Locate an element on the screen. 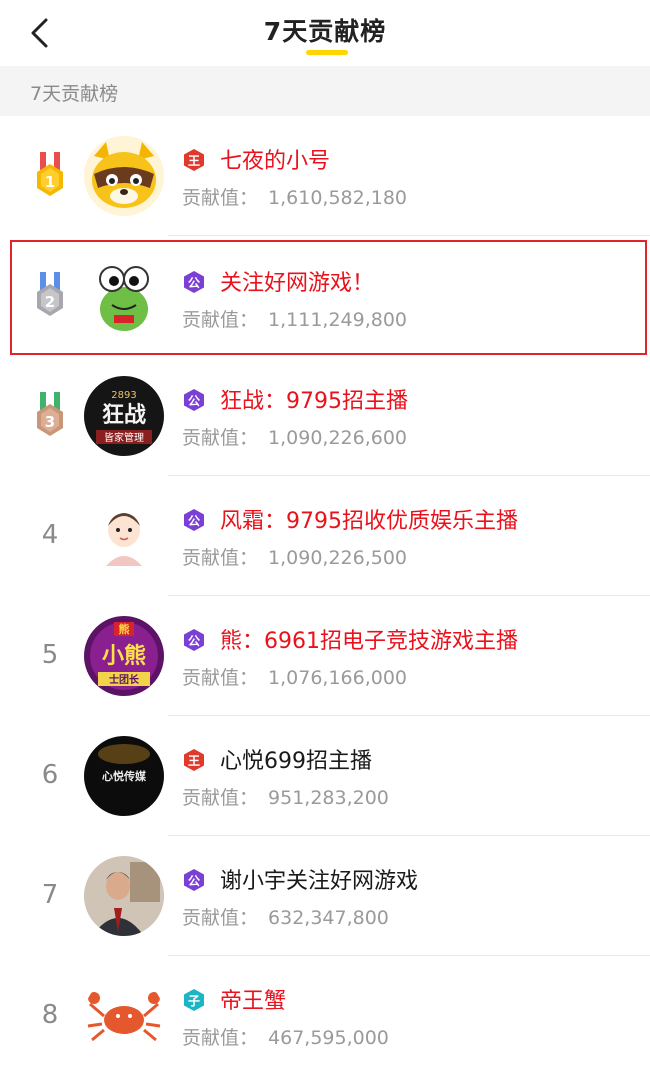 The width and height of the screenshot is (650, 1066). avatar: 2893 狂战 皆家管理 is located at coordinates (124, 416).